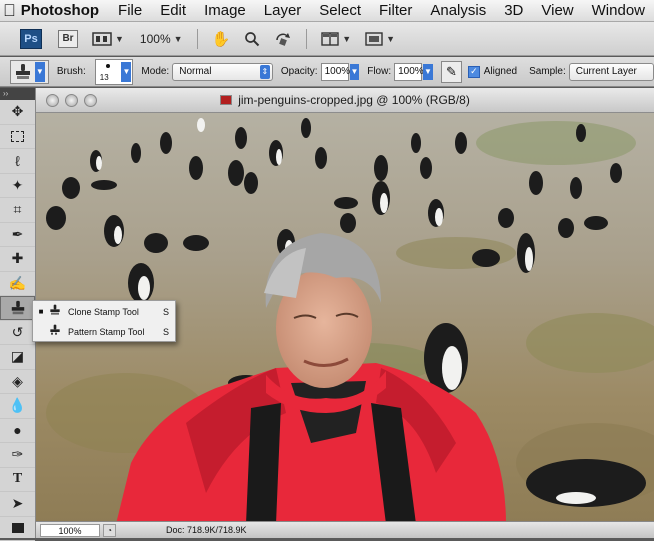 This screenshot has width=654, height=541. I want to click on document-title-bar: jim-penguins-cropped.jpg @ 100% (RGB/8), so click(345, 100).